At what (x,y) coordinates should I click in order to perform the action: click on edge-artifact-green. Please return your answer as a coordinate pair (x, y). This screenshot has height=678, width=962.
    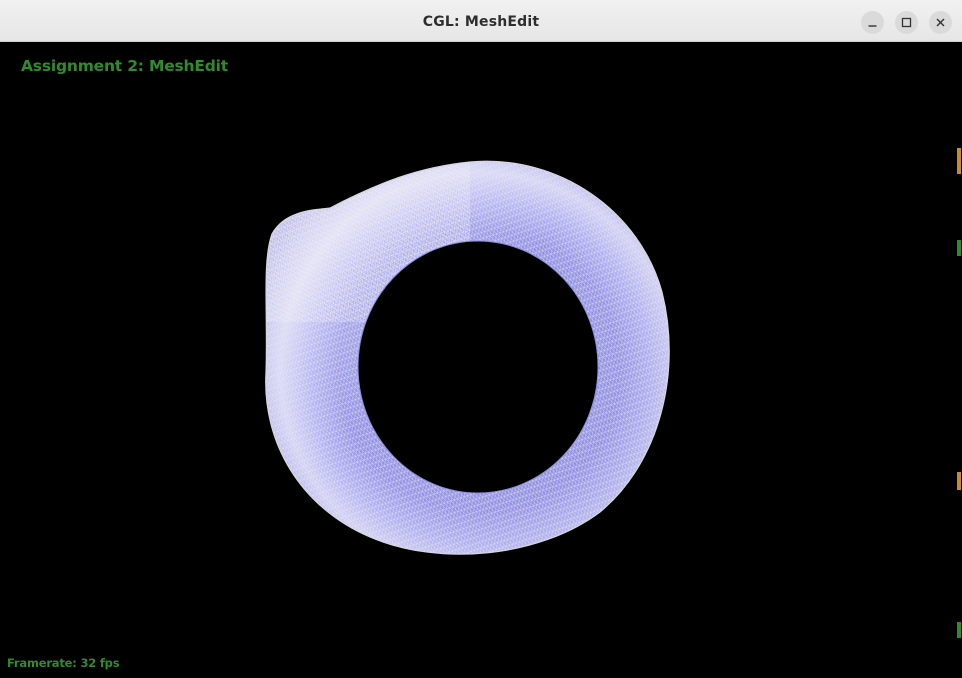
    Looking at the image, I should click on (959, 248).